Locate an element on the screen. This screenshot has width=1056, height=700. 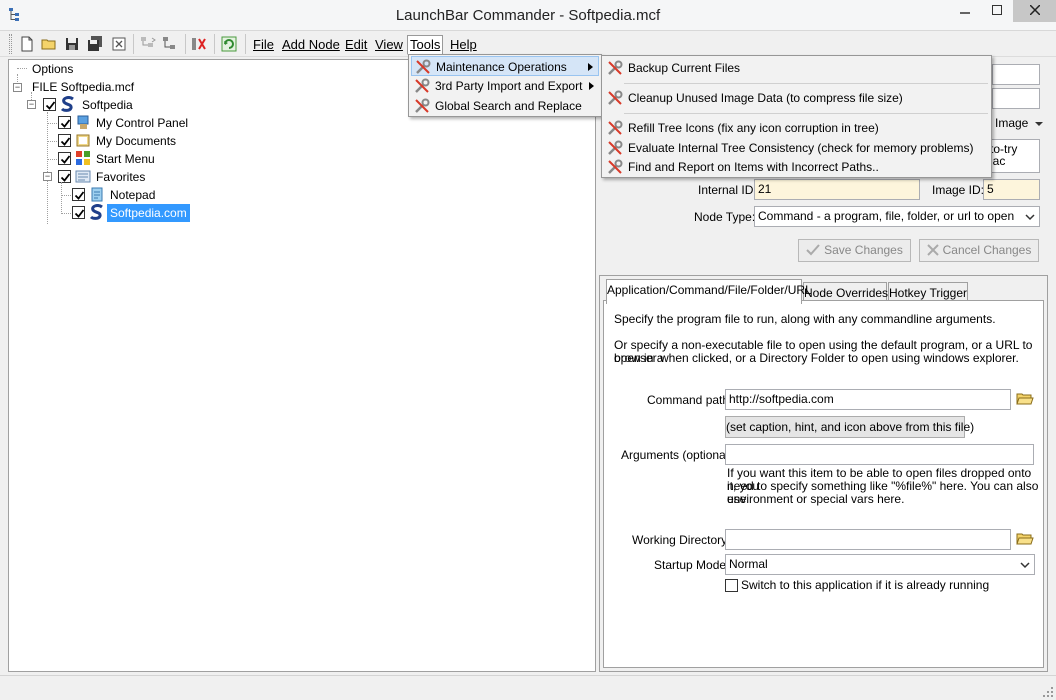
menu-edit: Edit is located at coordinates (356, 45).